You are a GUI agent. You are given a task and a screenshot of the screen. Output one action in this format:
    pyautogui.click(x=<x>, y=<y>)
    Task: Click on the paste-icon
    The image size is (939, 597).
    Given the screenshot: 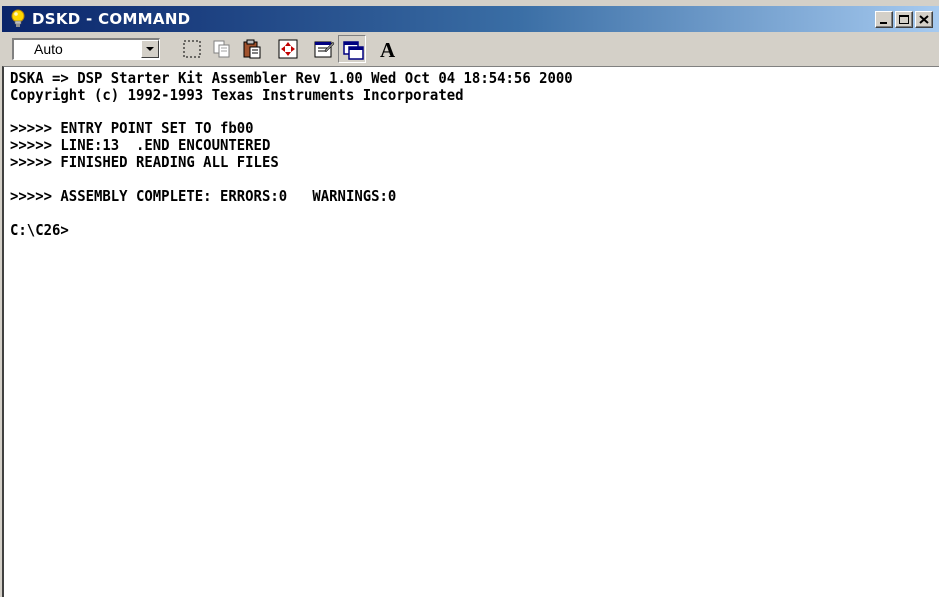 What is the action you would take?
    pyautogui.click(x=252, y=49)
    